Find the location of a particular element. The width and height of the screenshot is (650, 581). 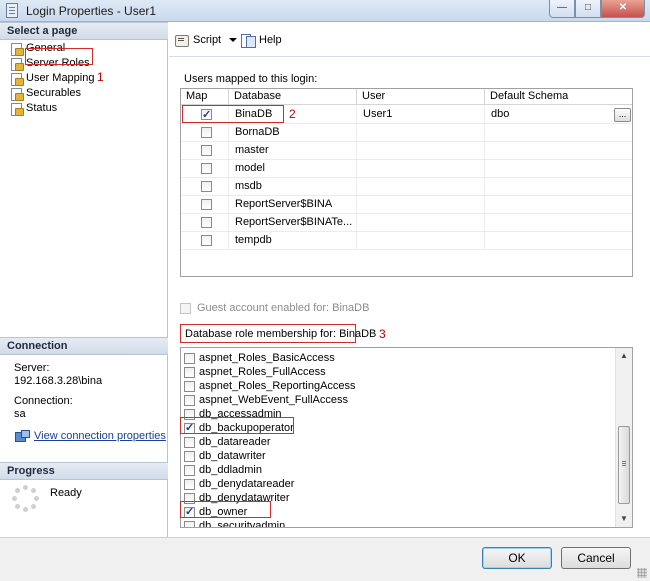

database-cell: tempdb is located at coordinates (293, 241).